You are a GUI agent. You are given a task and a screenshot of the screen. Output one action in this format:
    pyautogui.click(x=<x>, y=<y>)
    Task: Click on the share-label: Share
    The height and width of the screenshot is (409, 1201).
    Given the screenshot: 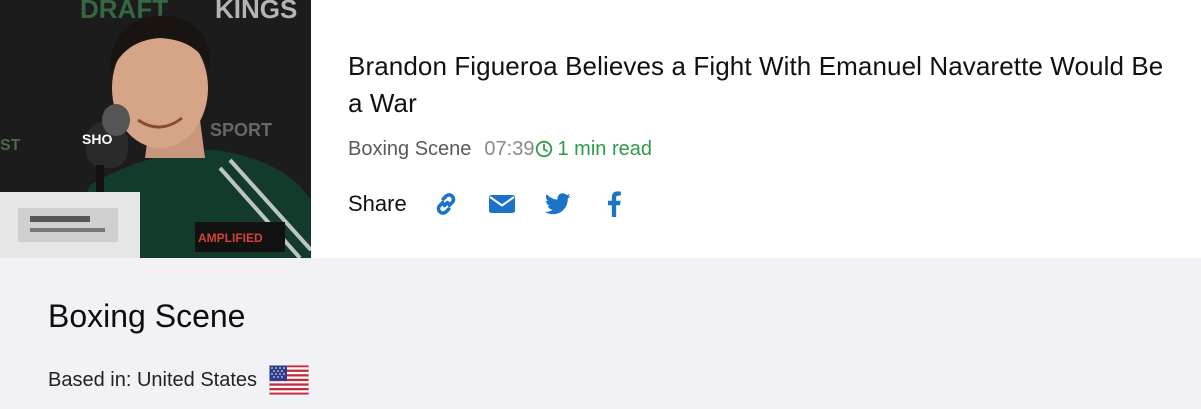 What is the action you would take?
    pyautogui.click(x=377, y=203)
    